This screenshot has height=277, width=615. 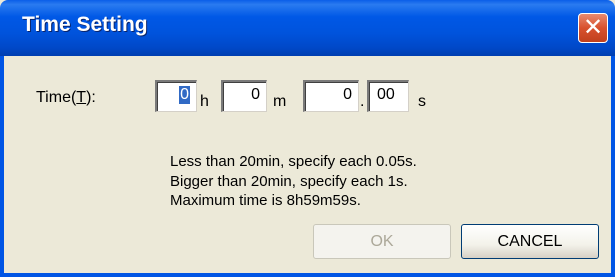 I want to click on info-line-2: Bigger than 20min, specify each 1s., so click(x=289, y=181).